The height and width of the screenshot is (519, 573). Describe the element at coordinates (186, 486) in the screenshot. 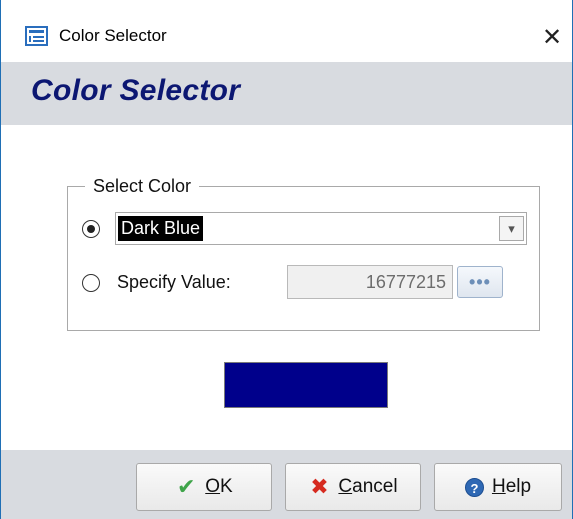

I see `check-icon: ✔` at that location.